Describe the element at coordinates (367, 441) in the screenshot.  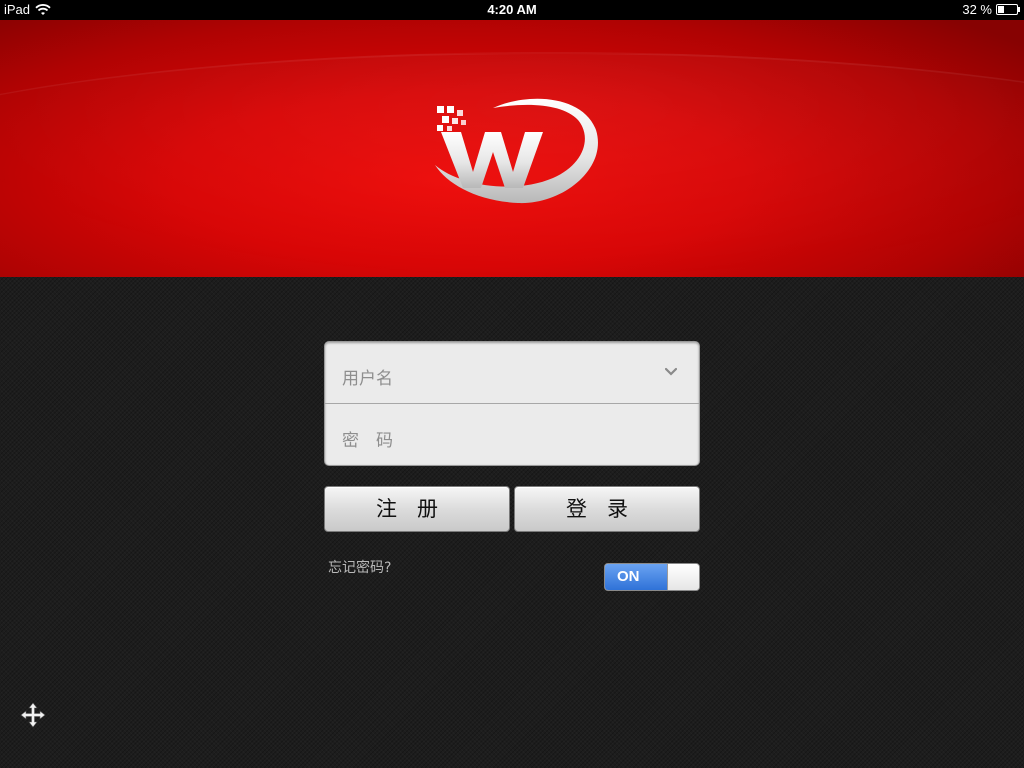
I see `password-placeholder: 密 码` at that location.